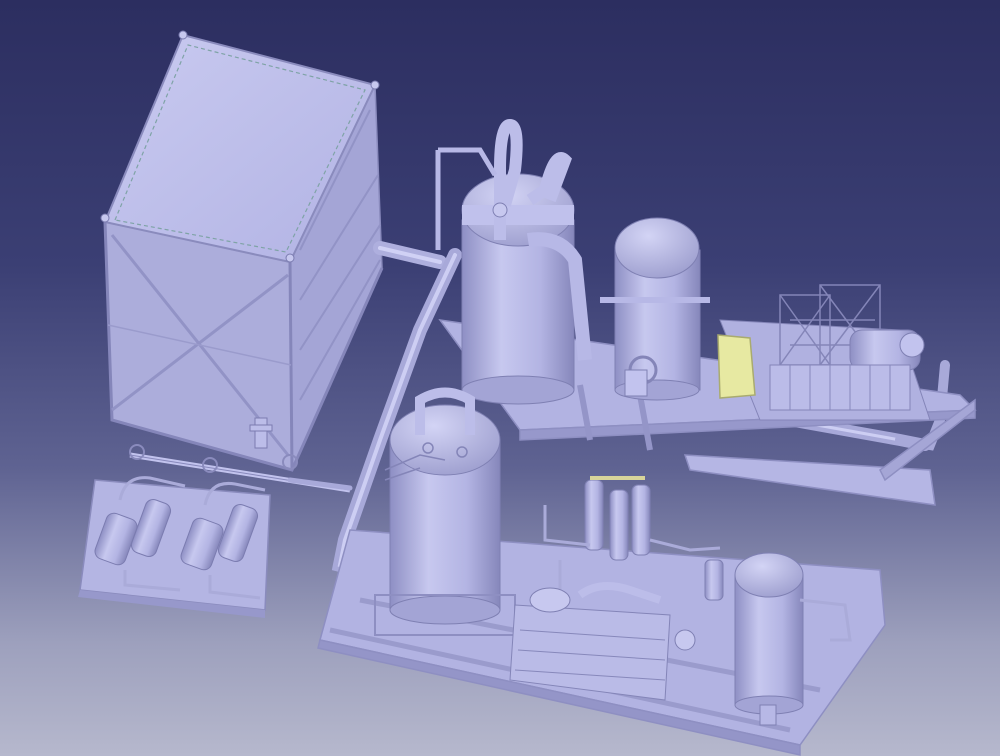 This screenshot has height=756, width=1000. Describe the element at coordinates (214, 531) in the screenshot. I see `heat-exchanger-skid` at that location.